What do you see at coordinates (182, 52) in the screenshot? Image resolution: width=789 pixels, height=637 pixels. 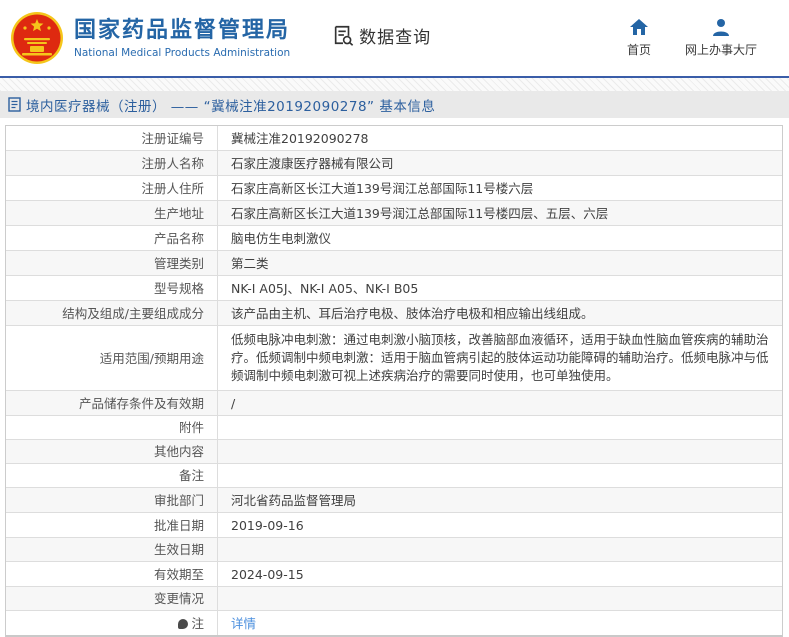 I see `org-name-en: National Medical Products Administration` at bounding box center [182, 52].